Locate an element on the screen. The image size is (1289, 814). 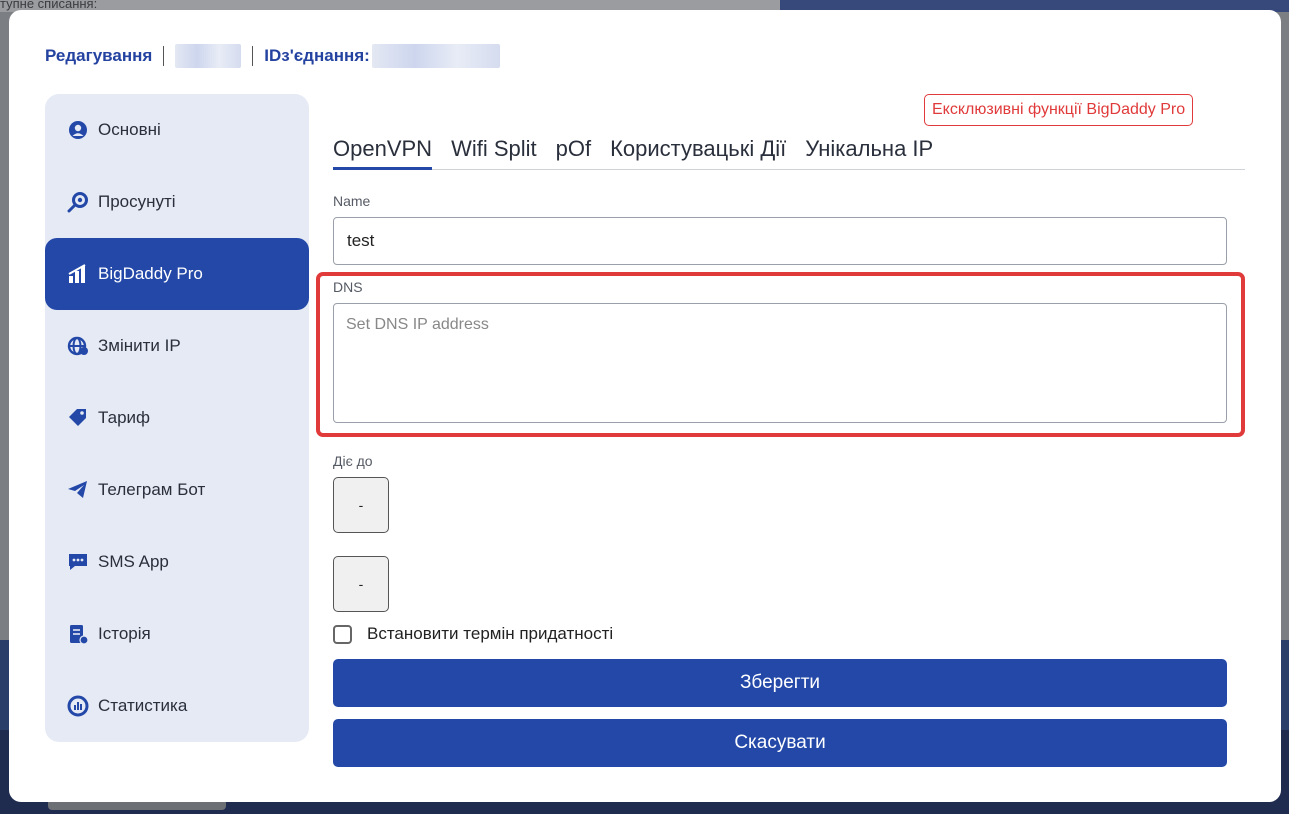
save-button: Зберегти is located at coordinates (780, 683).